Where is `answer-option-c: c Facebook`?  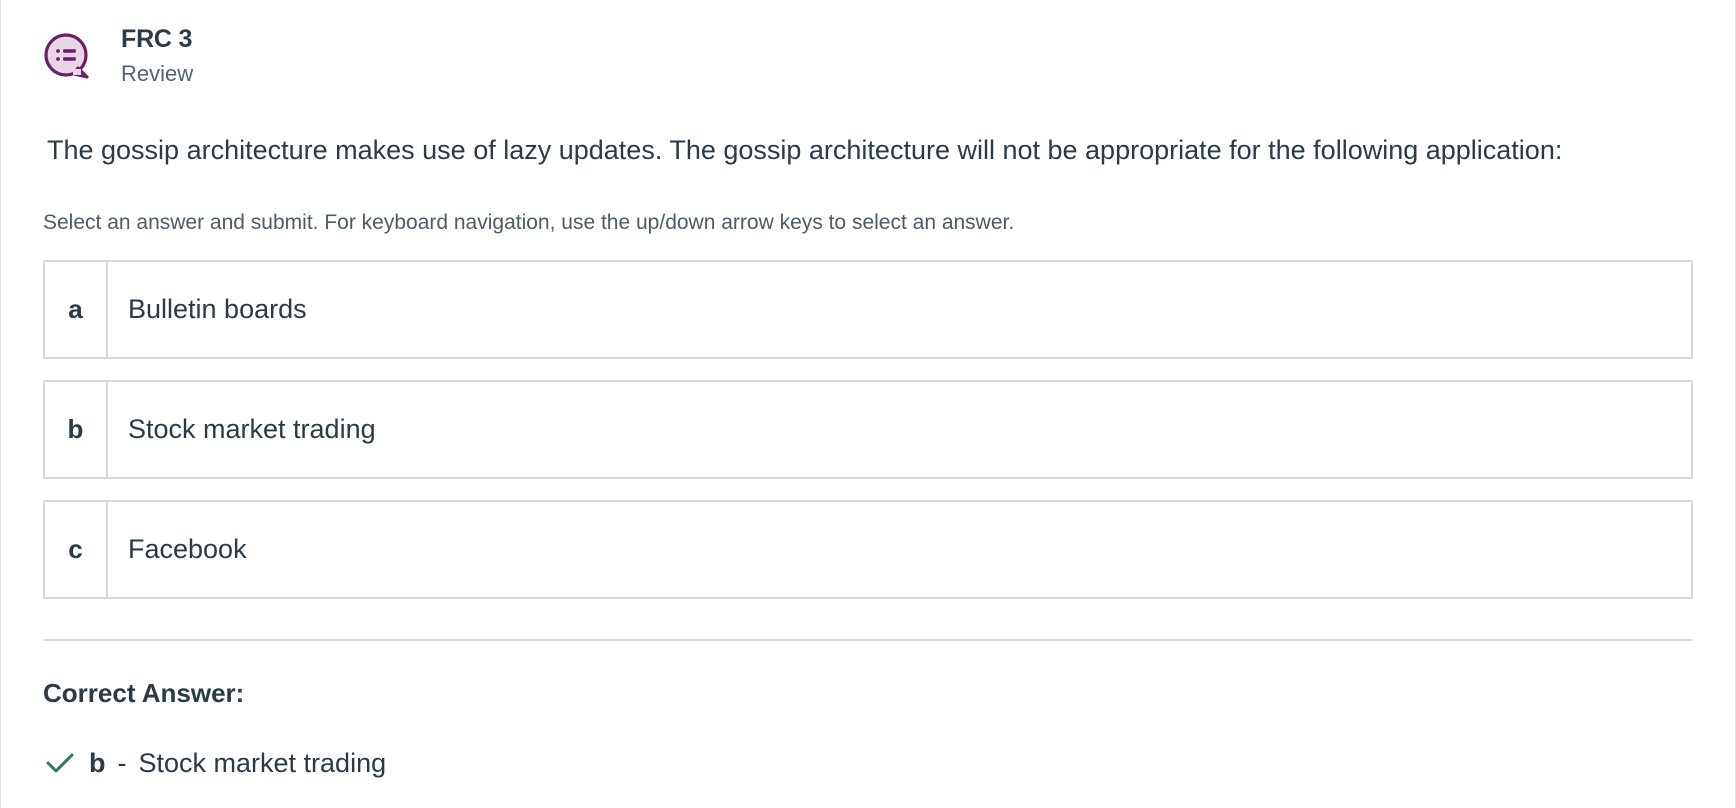
answer-option-c: c Facebook is located at coordinates (868, 549).